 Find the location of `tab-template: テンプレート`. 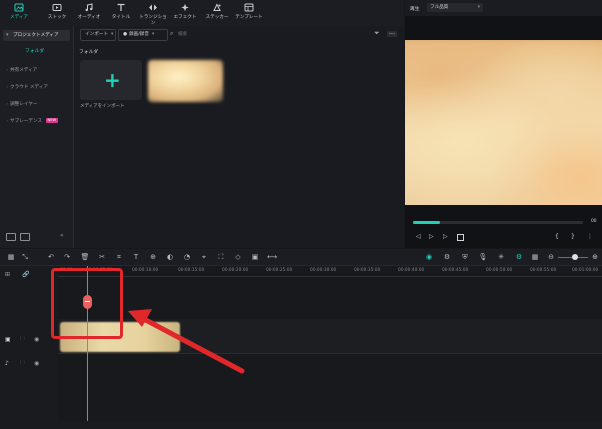

tab-template: テンプレート is located at coordinates (249, 14).